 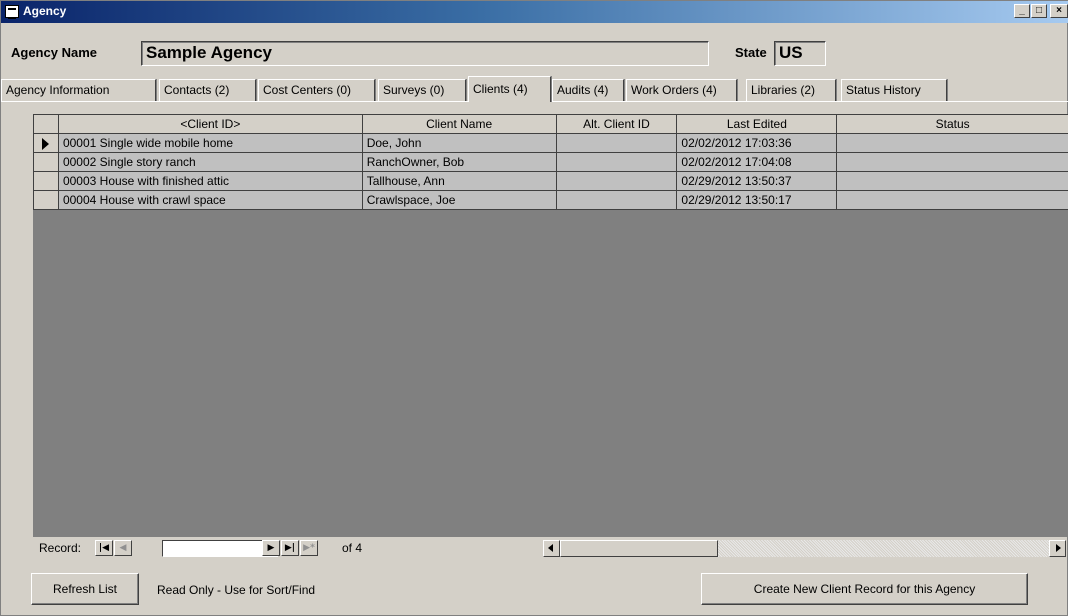 I want to click on tab-surveys: Surveys (0), so click(x=422, y=90).